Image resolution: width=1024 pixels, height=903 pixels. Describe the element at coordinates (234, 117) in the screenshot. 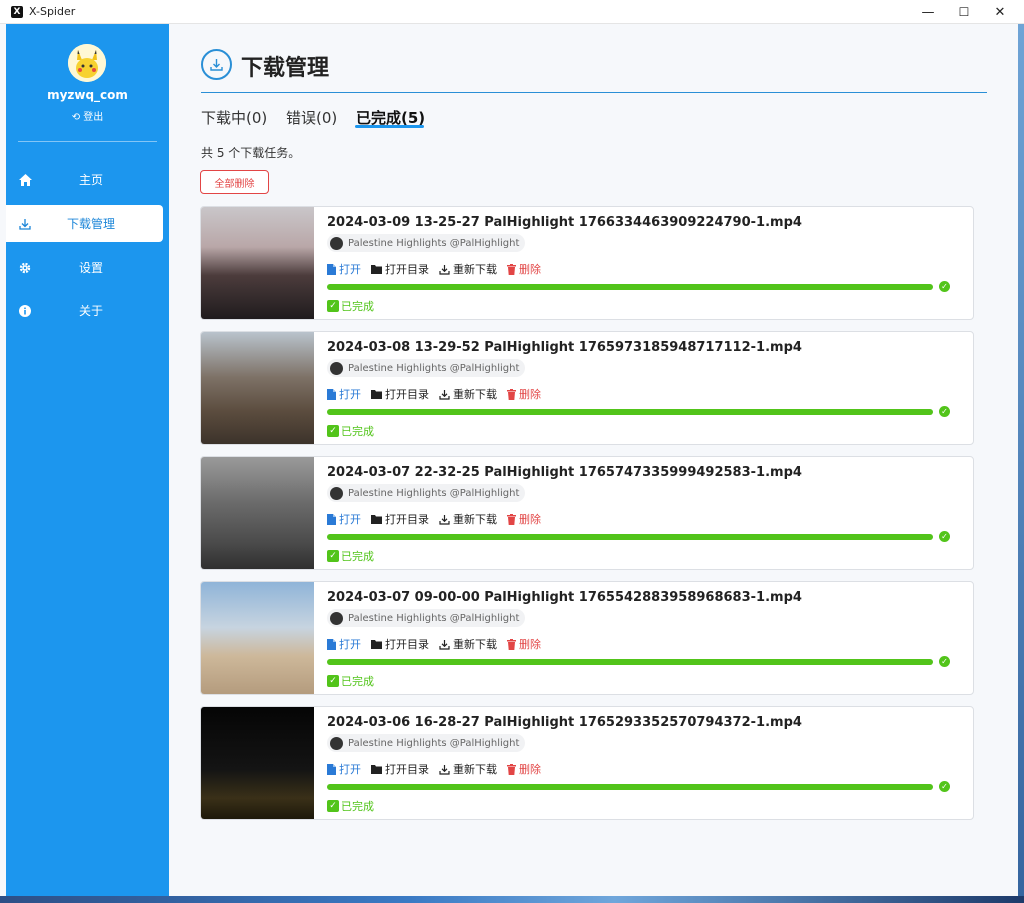

I see `tab-downloading: 下载中(0)` at that location.